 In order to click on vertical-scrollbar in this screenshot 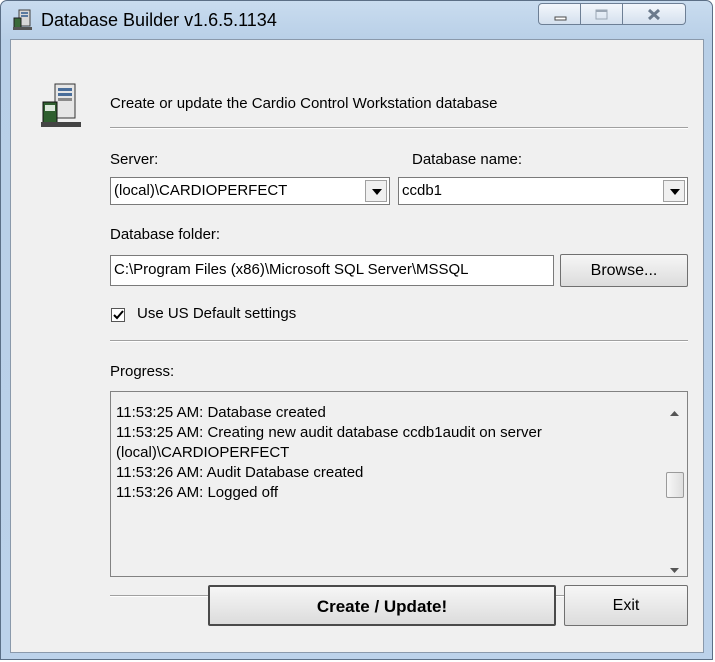, I will do `click(675, 484)`.